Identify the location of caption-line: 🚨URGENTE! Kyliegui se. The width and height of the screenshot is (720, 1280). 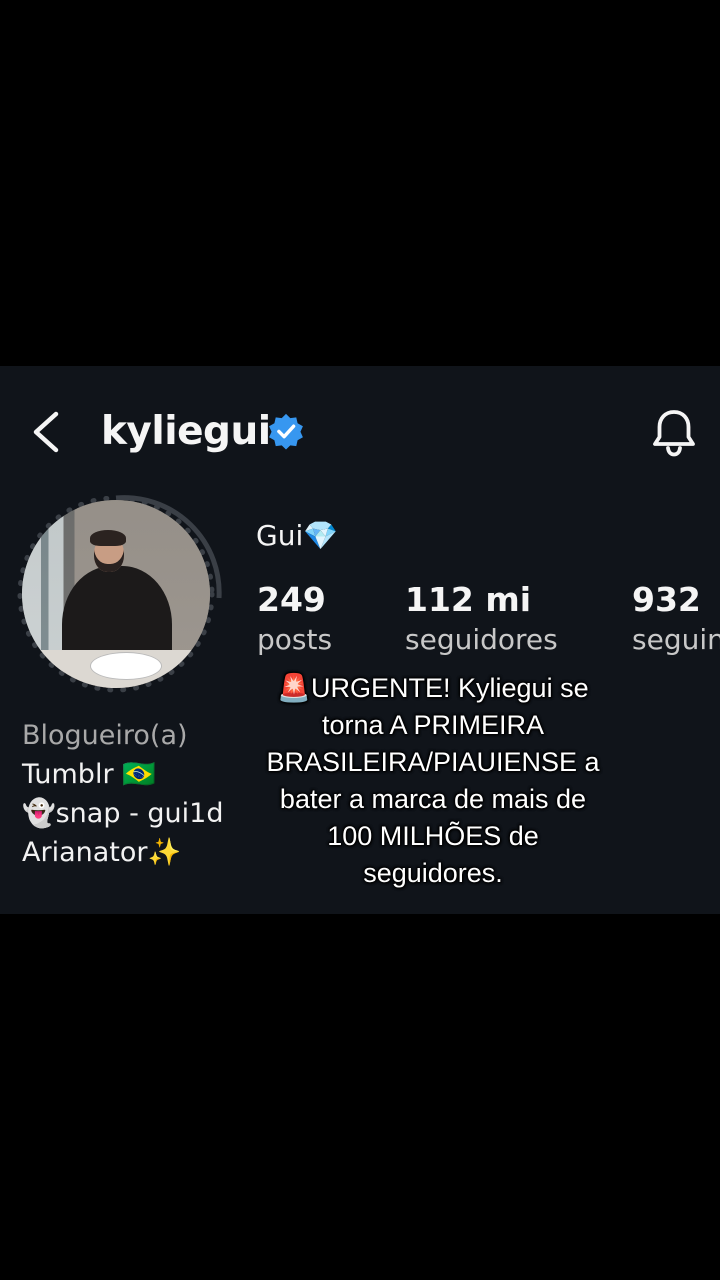
(433, 688).